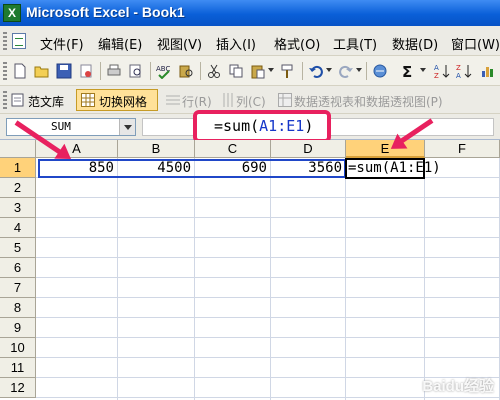  Describe the element at coordinates (123, 102) in the screenshot. I see `switch-grid-label: 切换网格` at that location.